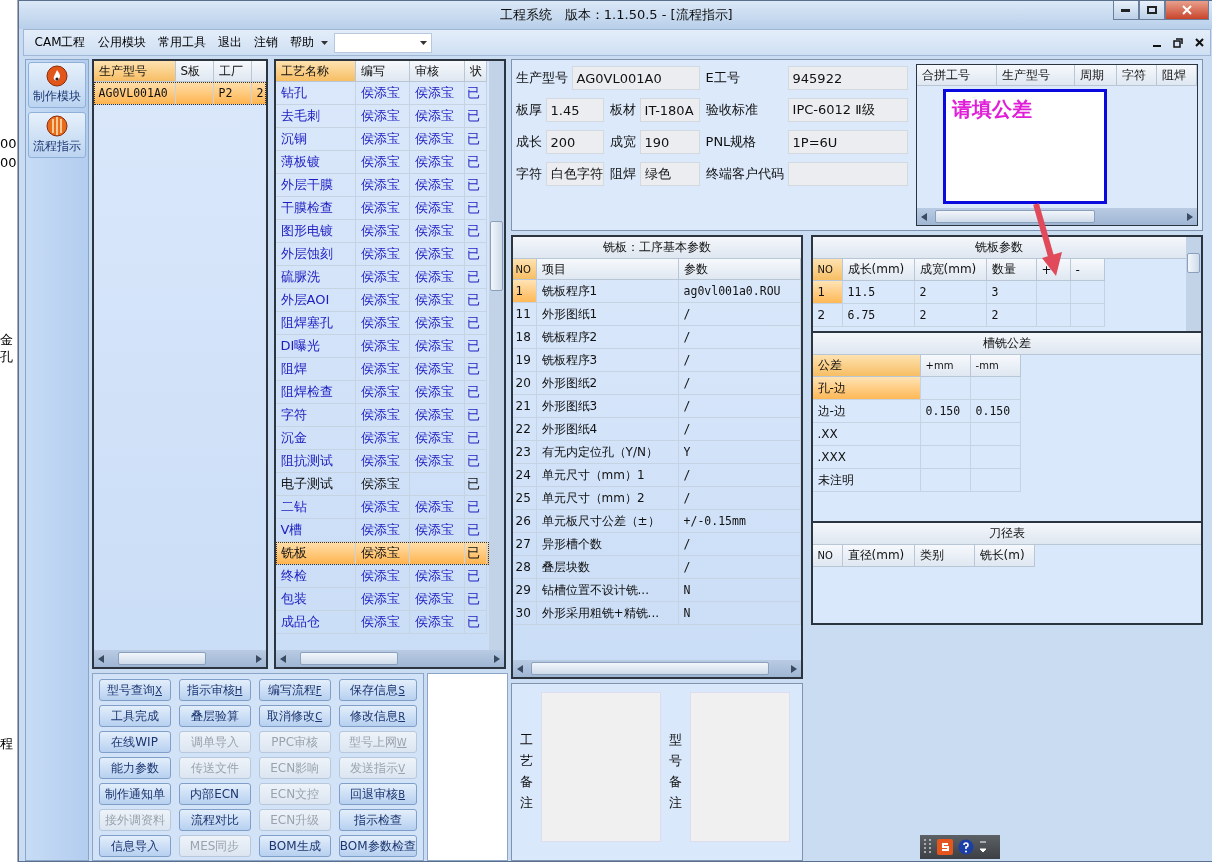  What do you see at coordinates (656, 406) in the screenshot?
I see `table-row: 21 外形图纸3 /` at bounding box center [656, 406].